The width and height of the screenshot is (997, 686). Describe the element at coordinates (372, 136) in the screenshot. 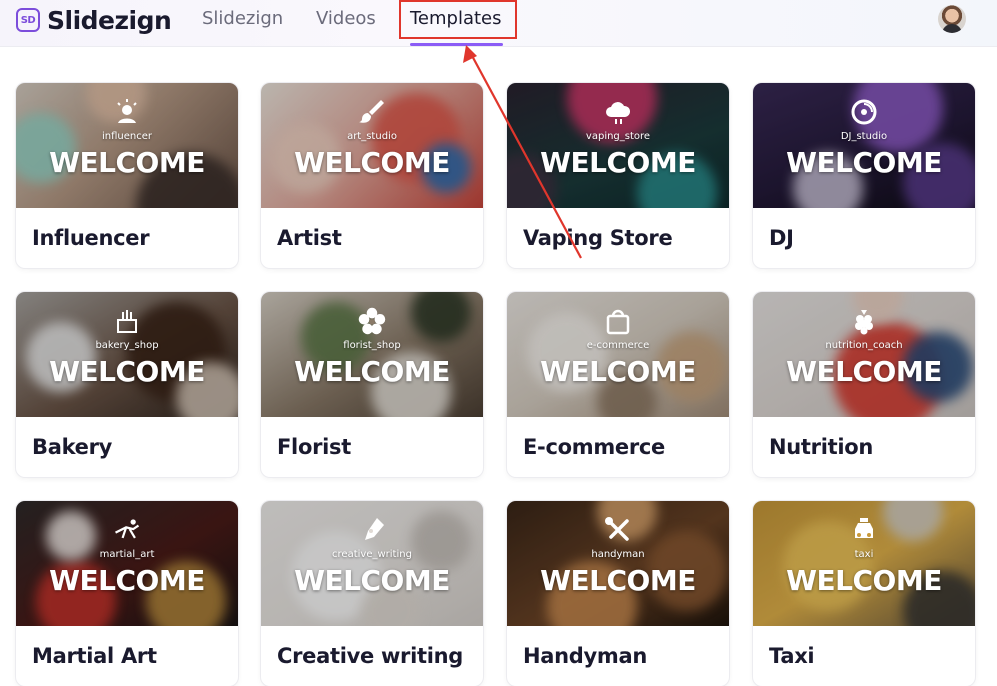

I see `template-slug: art_studio` at that location.